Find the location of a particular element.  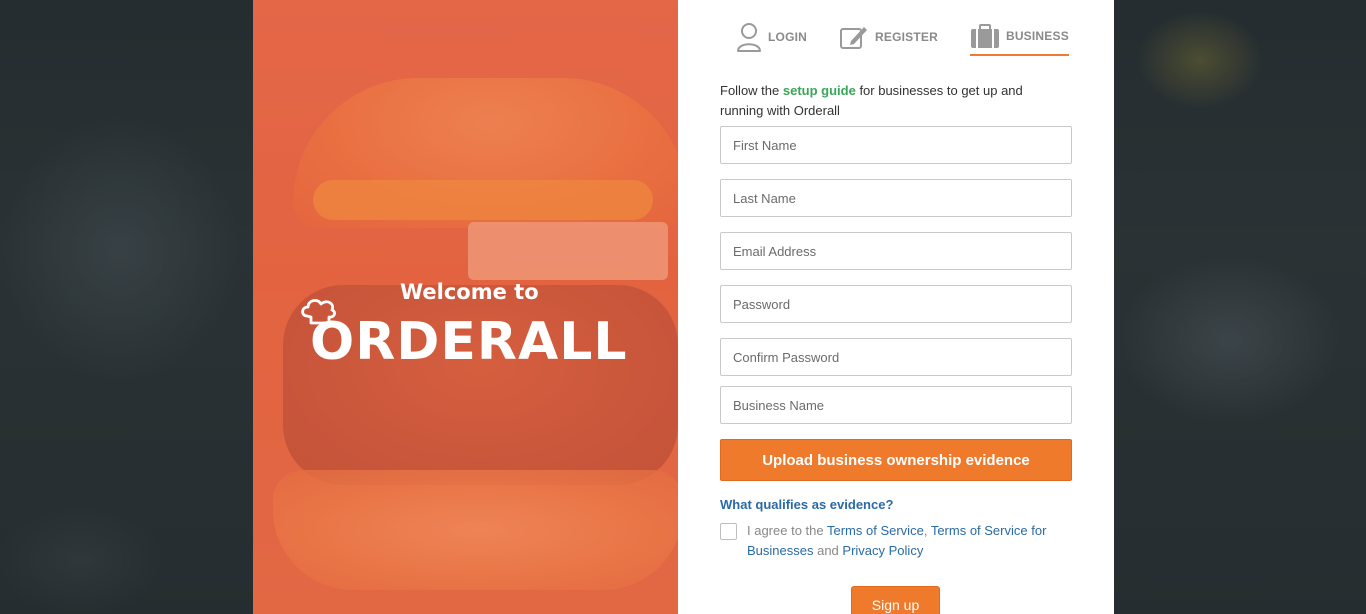

email-input is located at coordinates (896, 251).